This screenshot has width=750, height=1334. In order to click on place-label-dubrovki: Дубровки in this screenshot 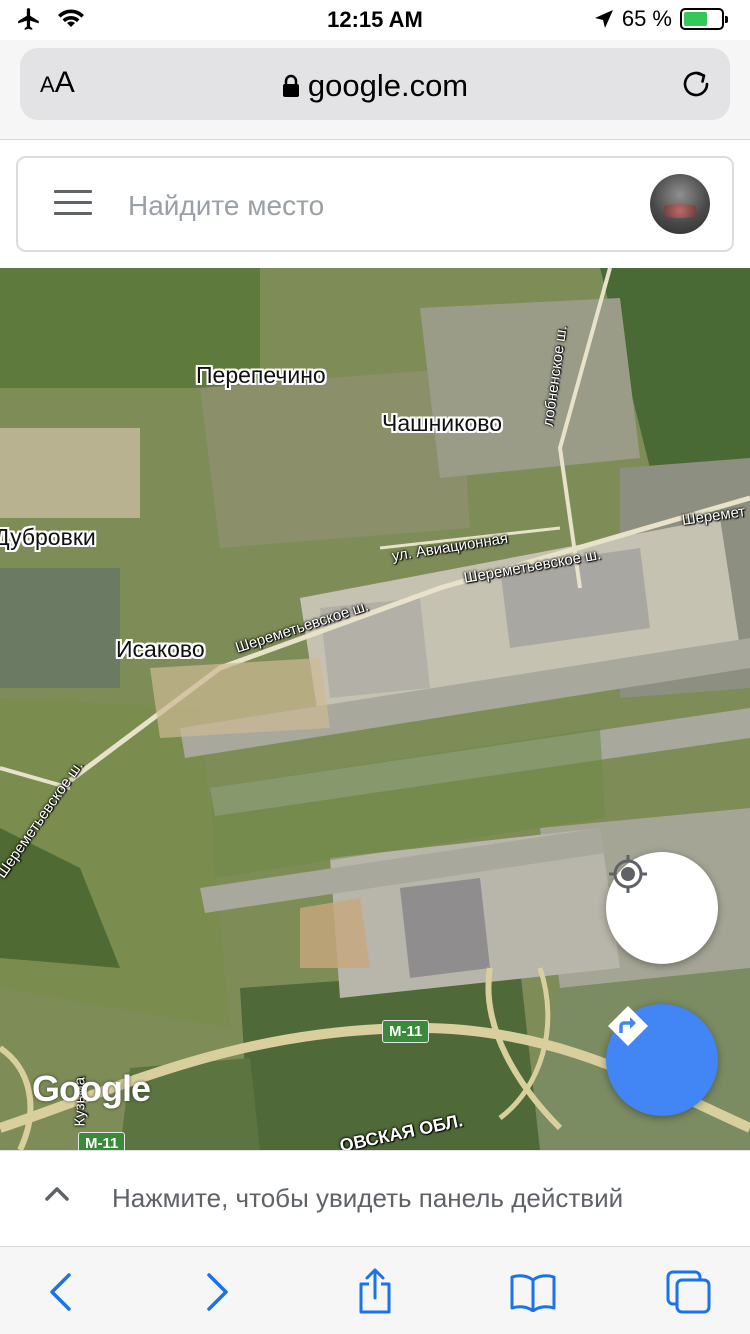, I will do `click(48, 537)`.